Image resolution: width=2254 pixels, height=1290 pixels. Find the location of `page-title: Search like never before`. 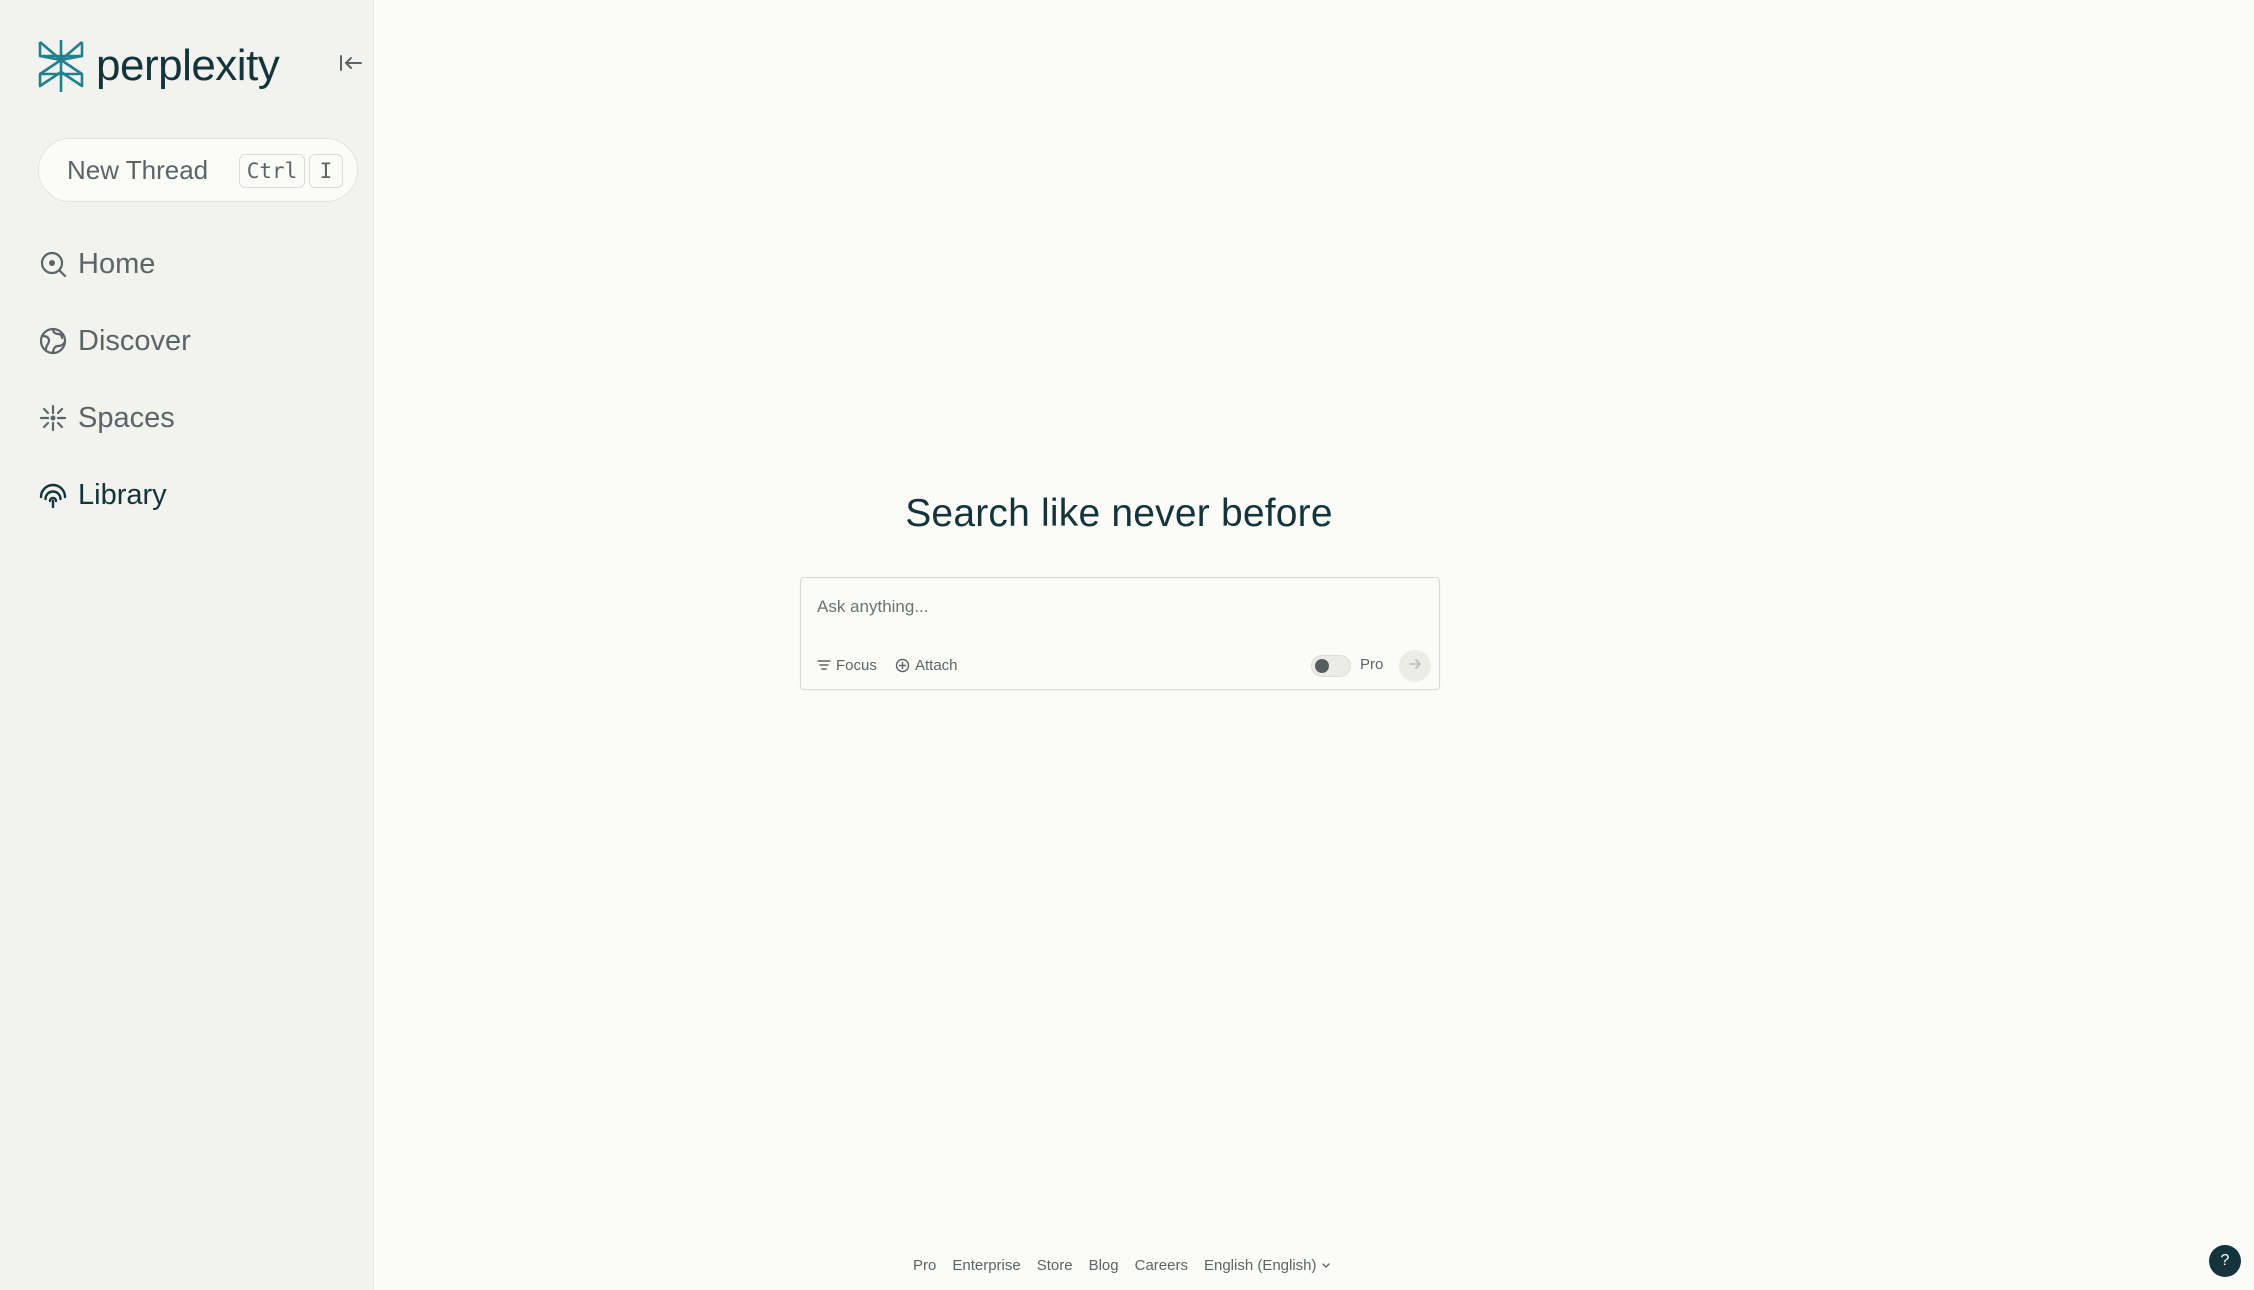

page-title: Search like never before is located at coordinates (1119, 513).